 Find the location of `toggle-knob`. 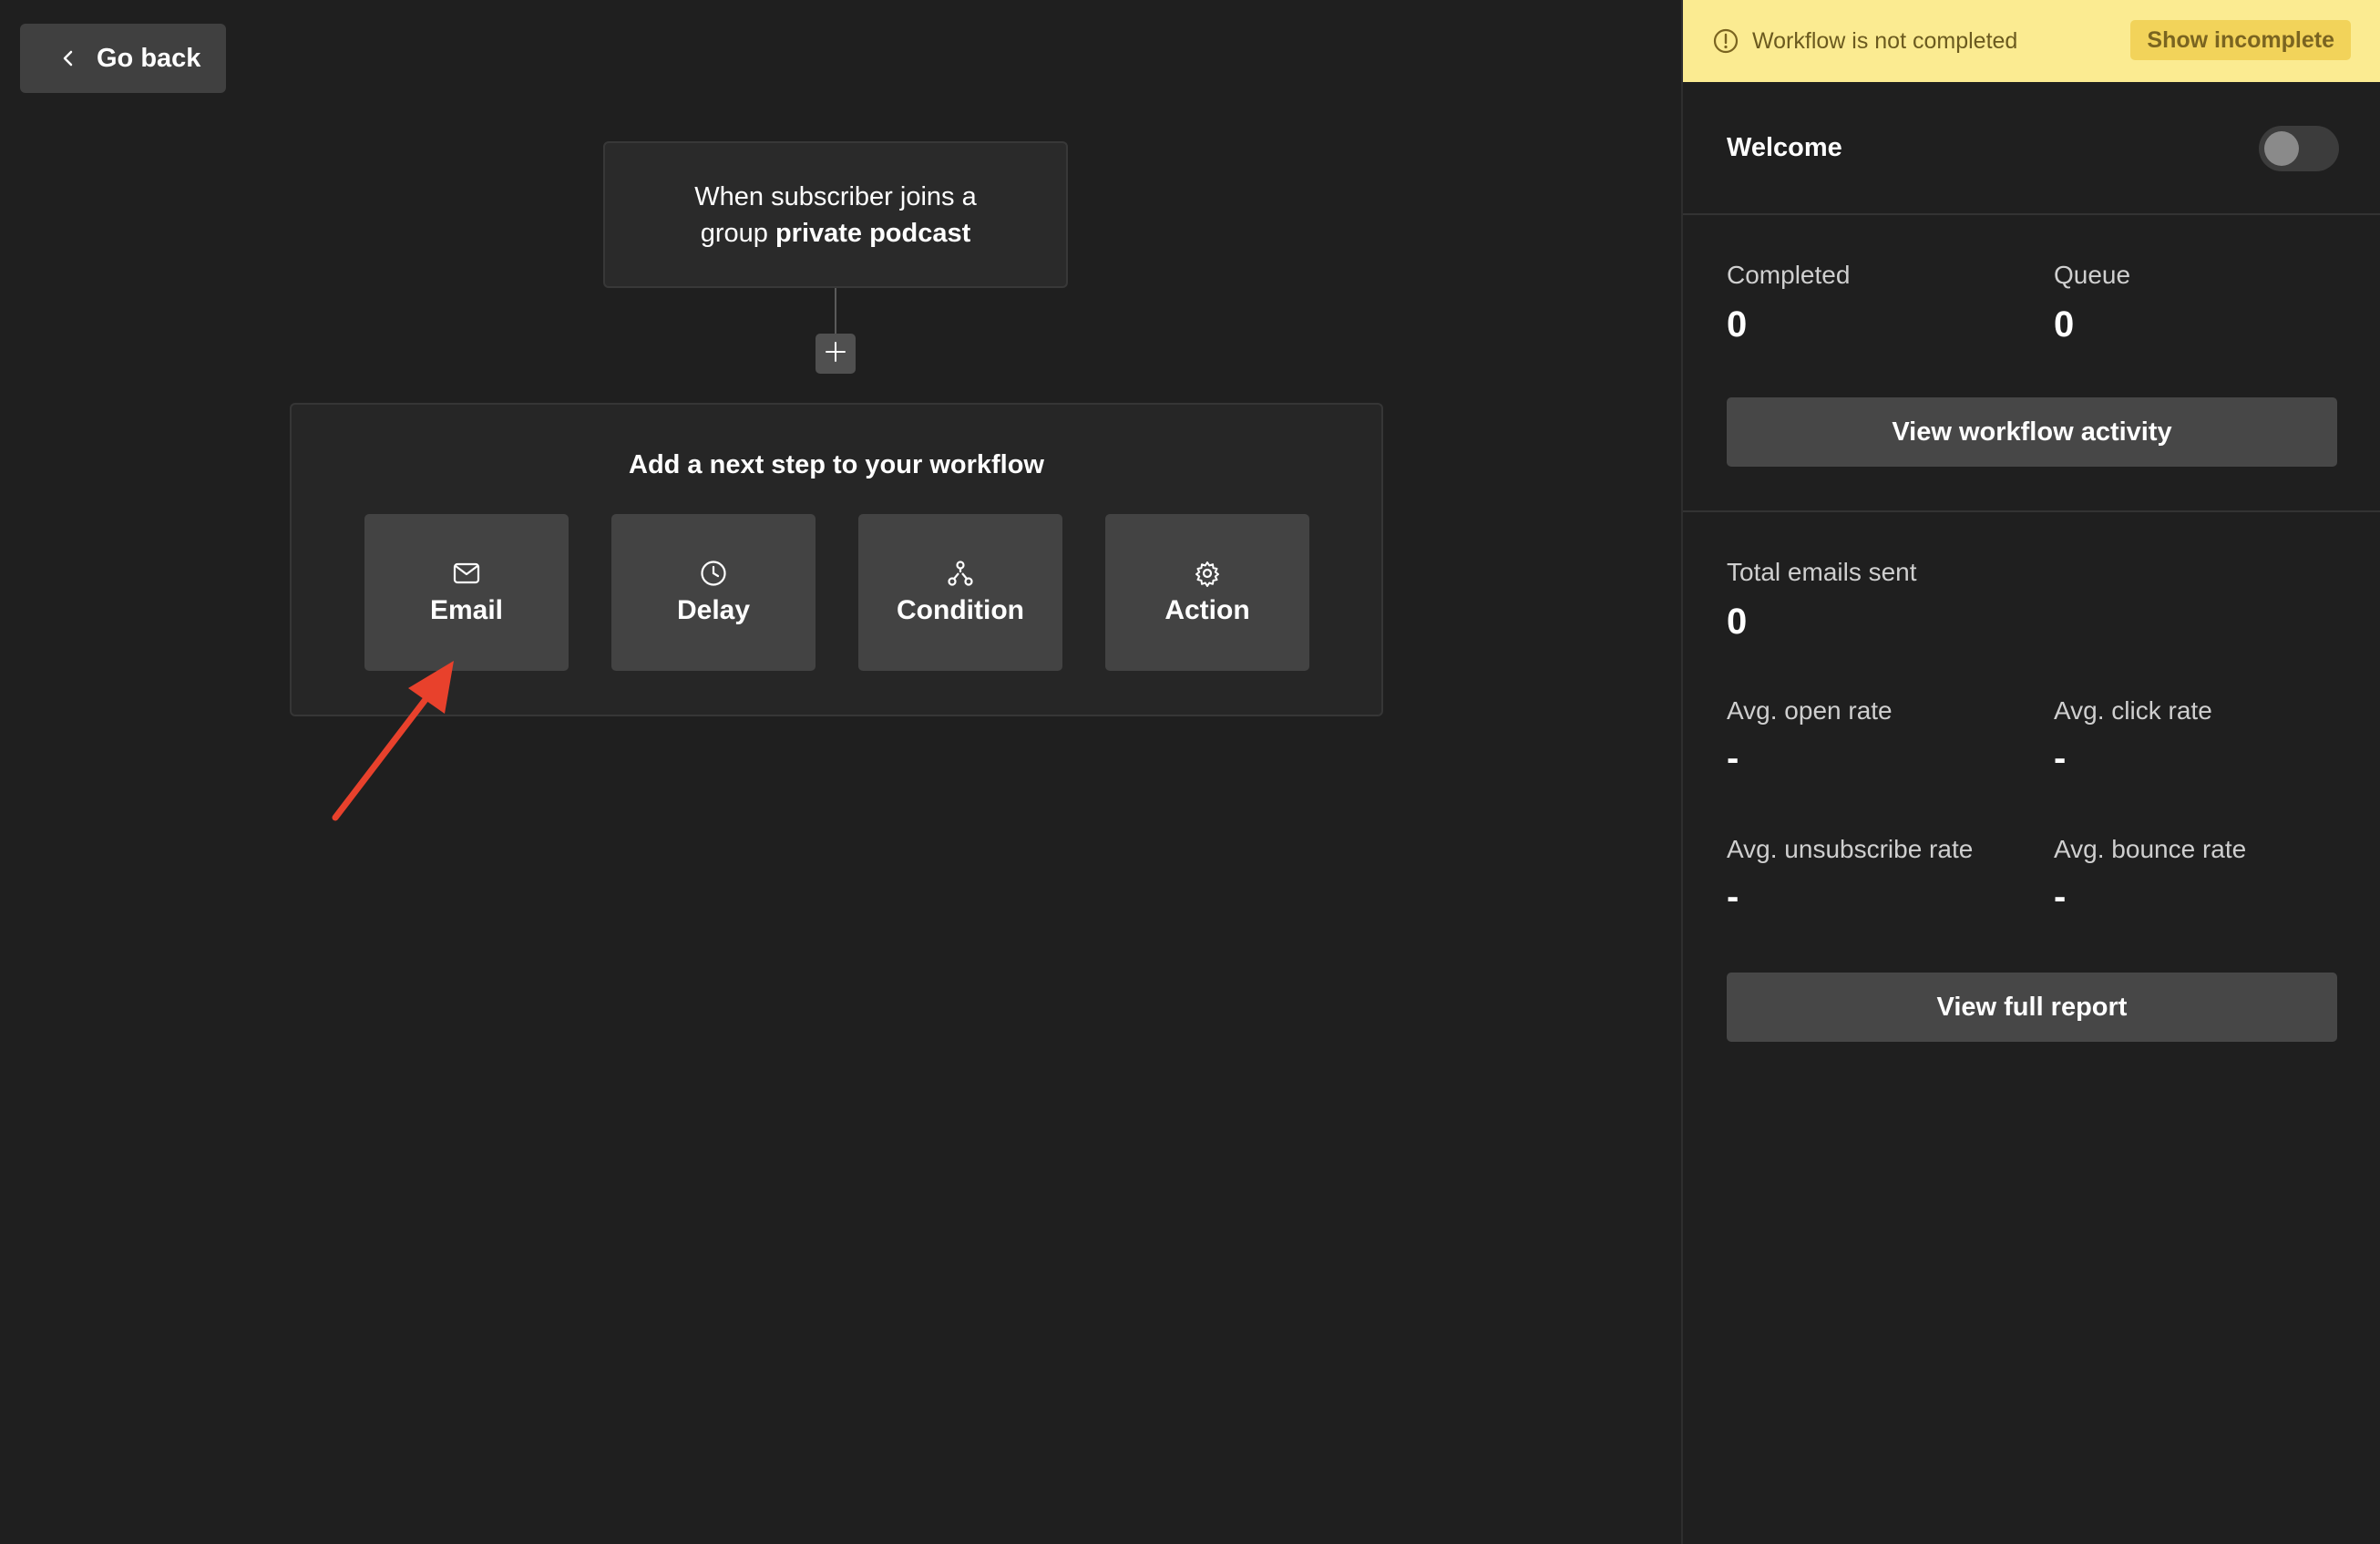

toggle-knob is located at coordinates (2281, 148).